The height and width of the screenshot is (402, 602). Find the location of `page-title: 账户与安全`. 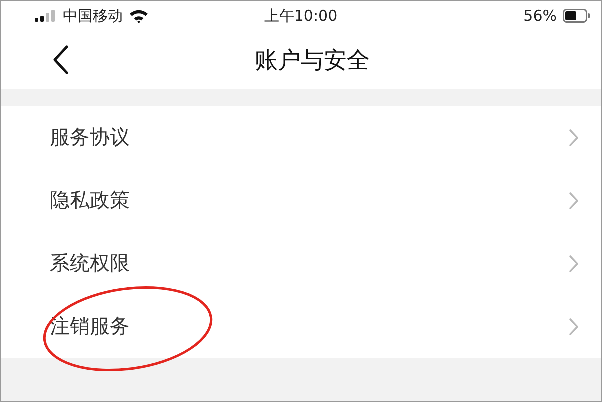

page-title: 账户与安全 is located at coordinates (312, 61).